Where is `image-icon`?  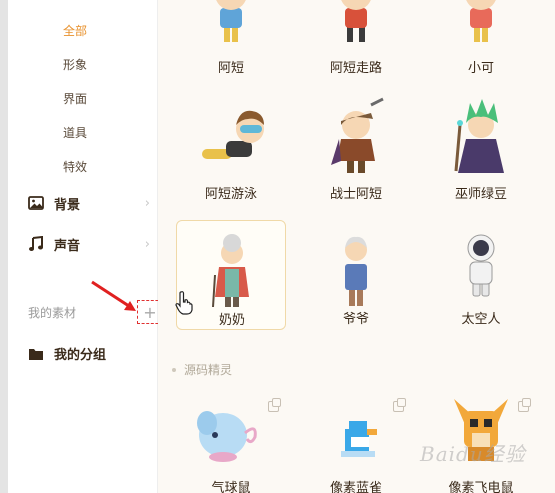
image-icon is located at coordinates (36, 203).